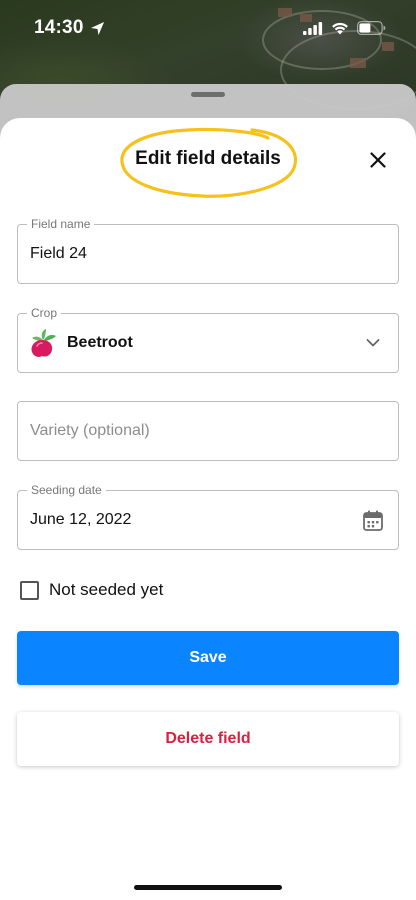 Image resolution: width=416 pixels, height=900 pixels. What do you see at coordinates (208, 658) in the screenshot?
I see `save-button: Save` at bounding box center [208, 658].